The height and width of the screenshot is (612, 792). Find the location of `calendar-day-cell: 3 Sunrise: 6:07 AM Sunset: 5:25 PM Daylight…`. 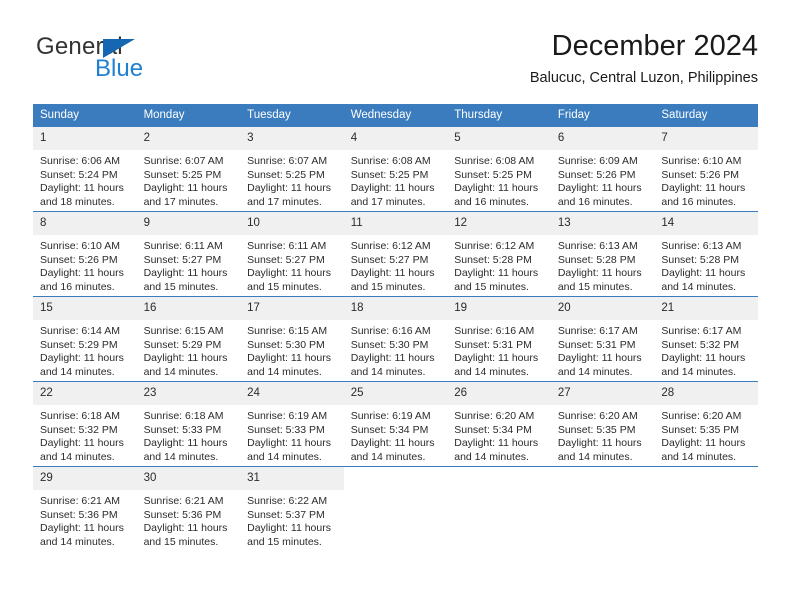

calendar-day-cell: 3 Sunrise: 6:07 AM Sunset: 5:25 PM Daylight… is located at coordinates (292, 169).